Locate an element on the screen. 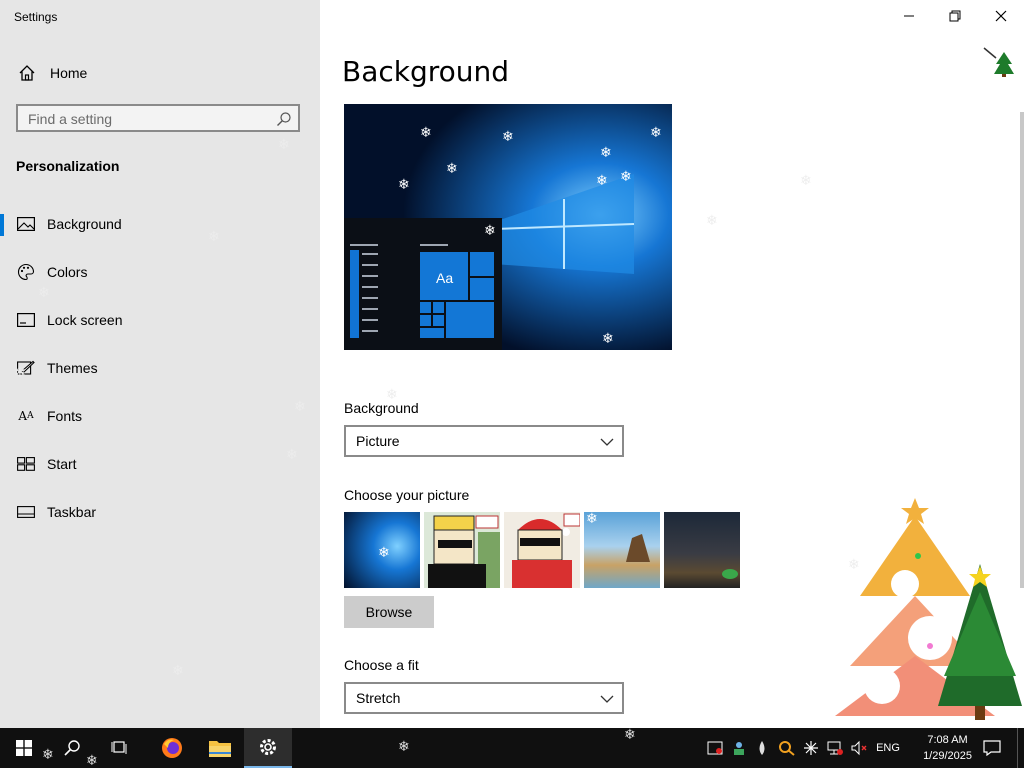 The image size is (1024, 769). taskbar-icon is located at coordinates (26, 512).